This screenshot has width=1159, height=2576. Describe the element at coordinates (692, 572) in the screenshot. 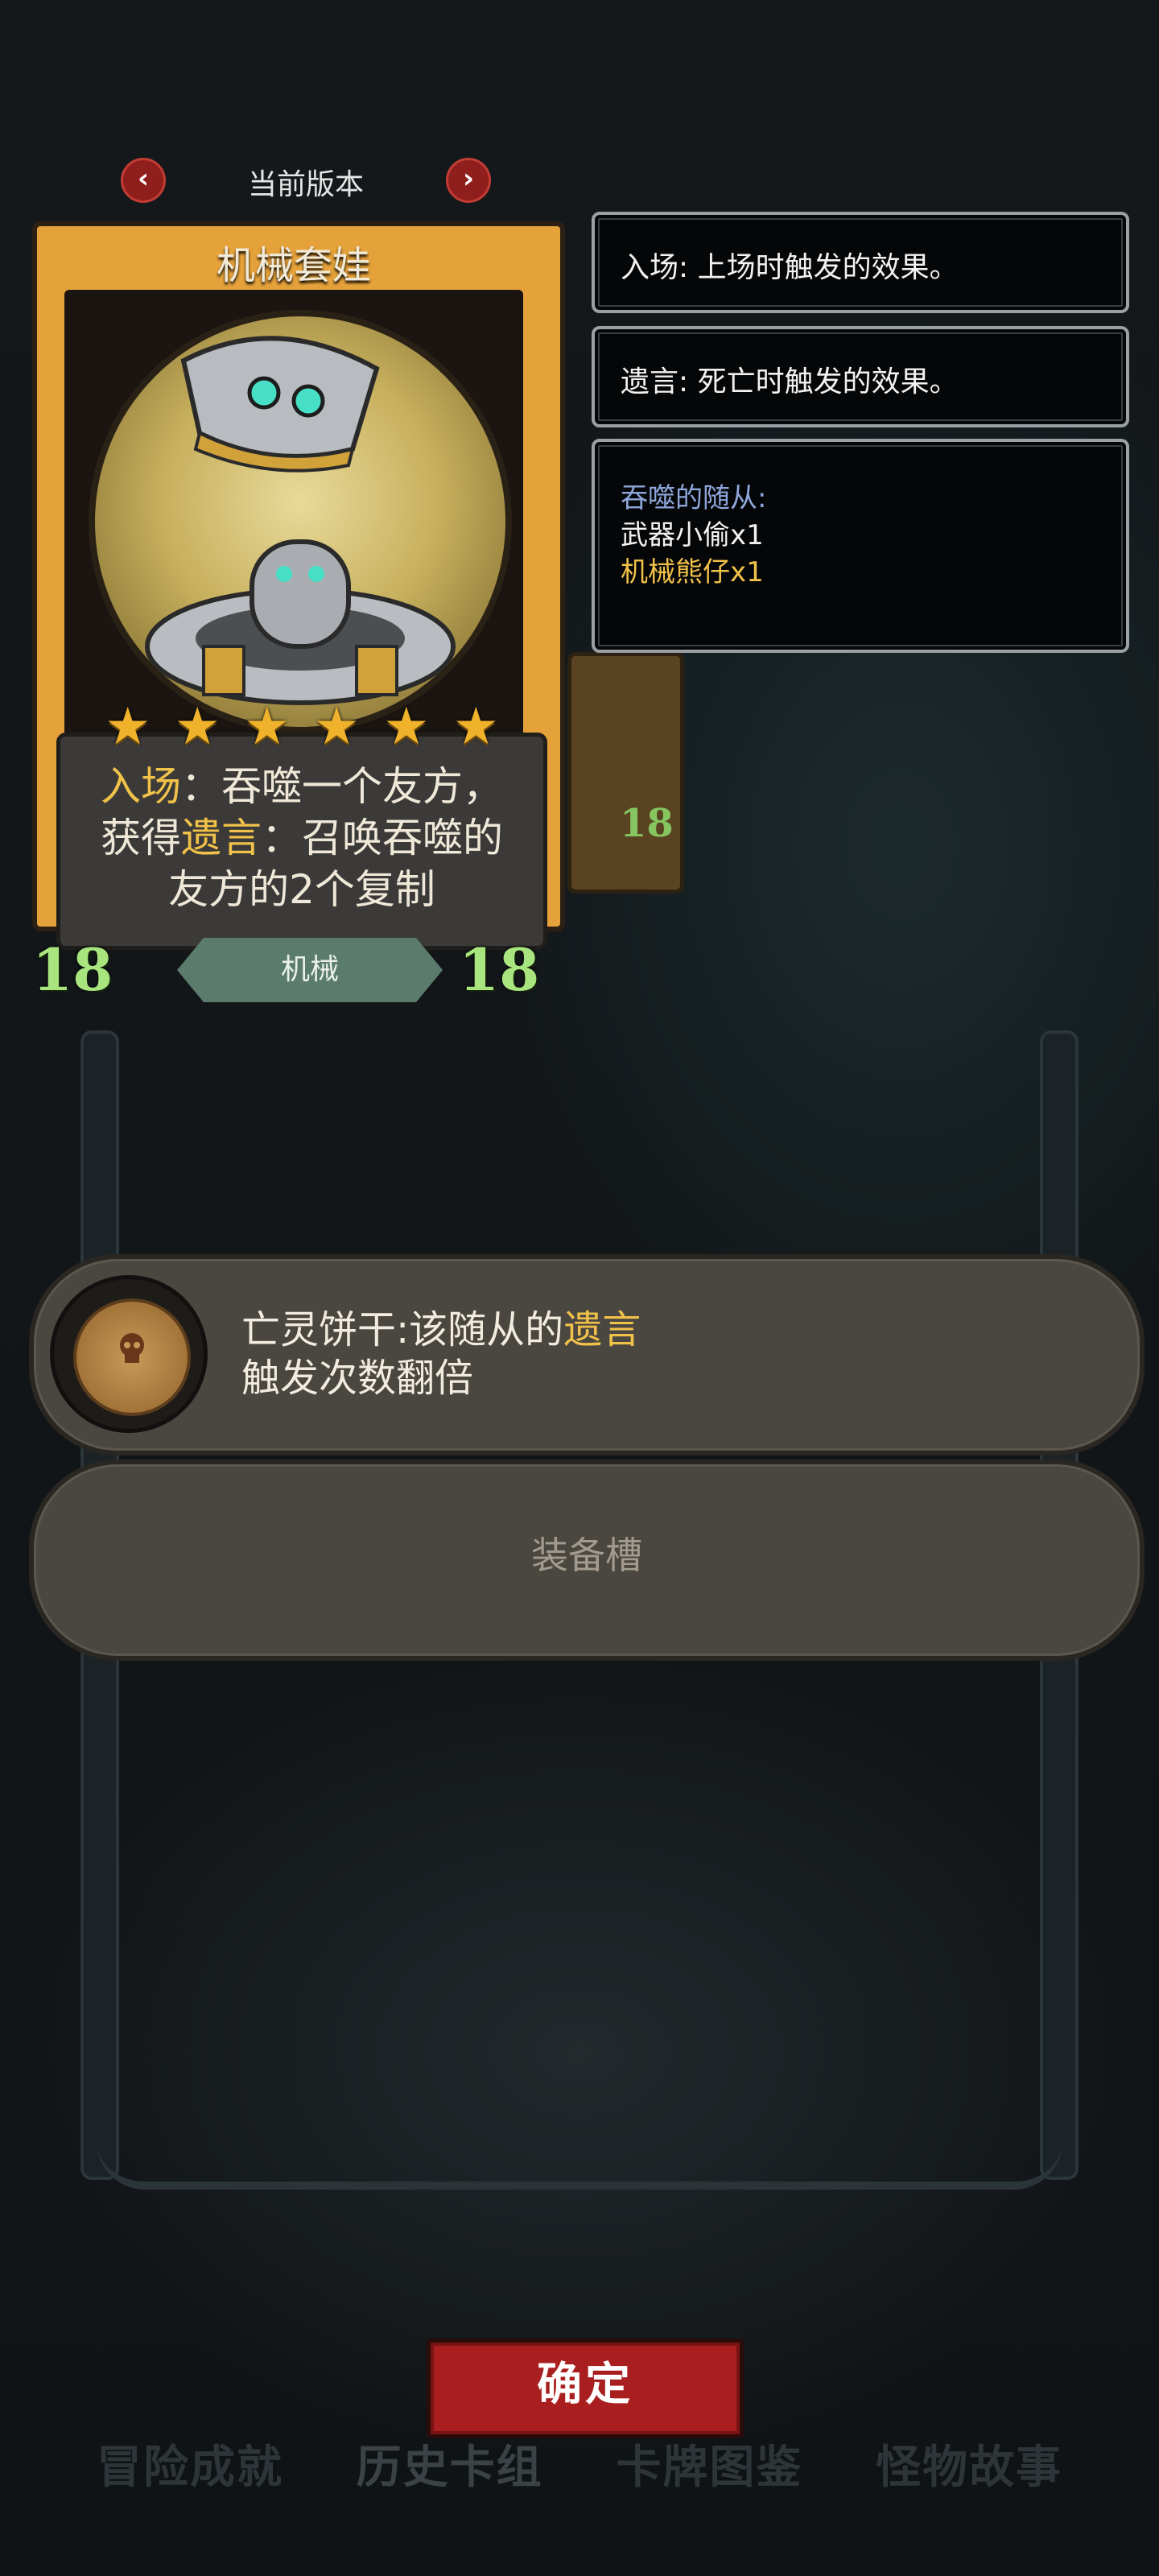

I see `devoured-item: 机械熊仔x1` at that location.